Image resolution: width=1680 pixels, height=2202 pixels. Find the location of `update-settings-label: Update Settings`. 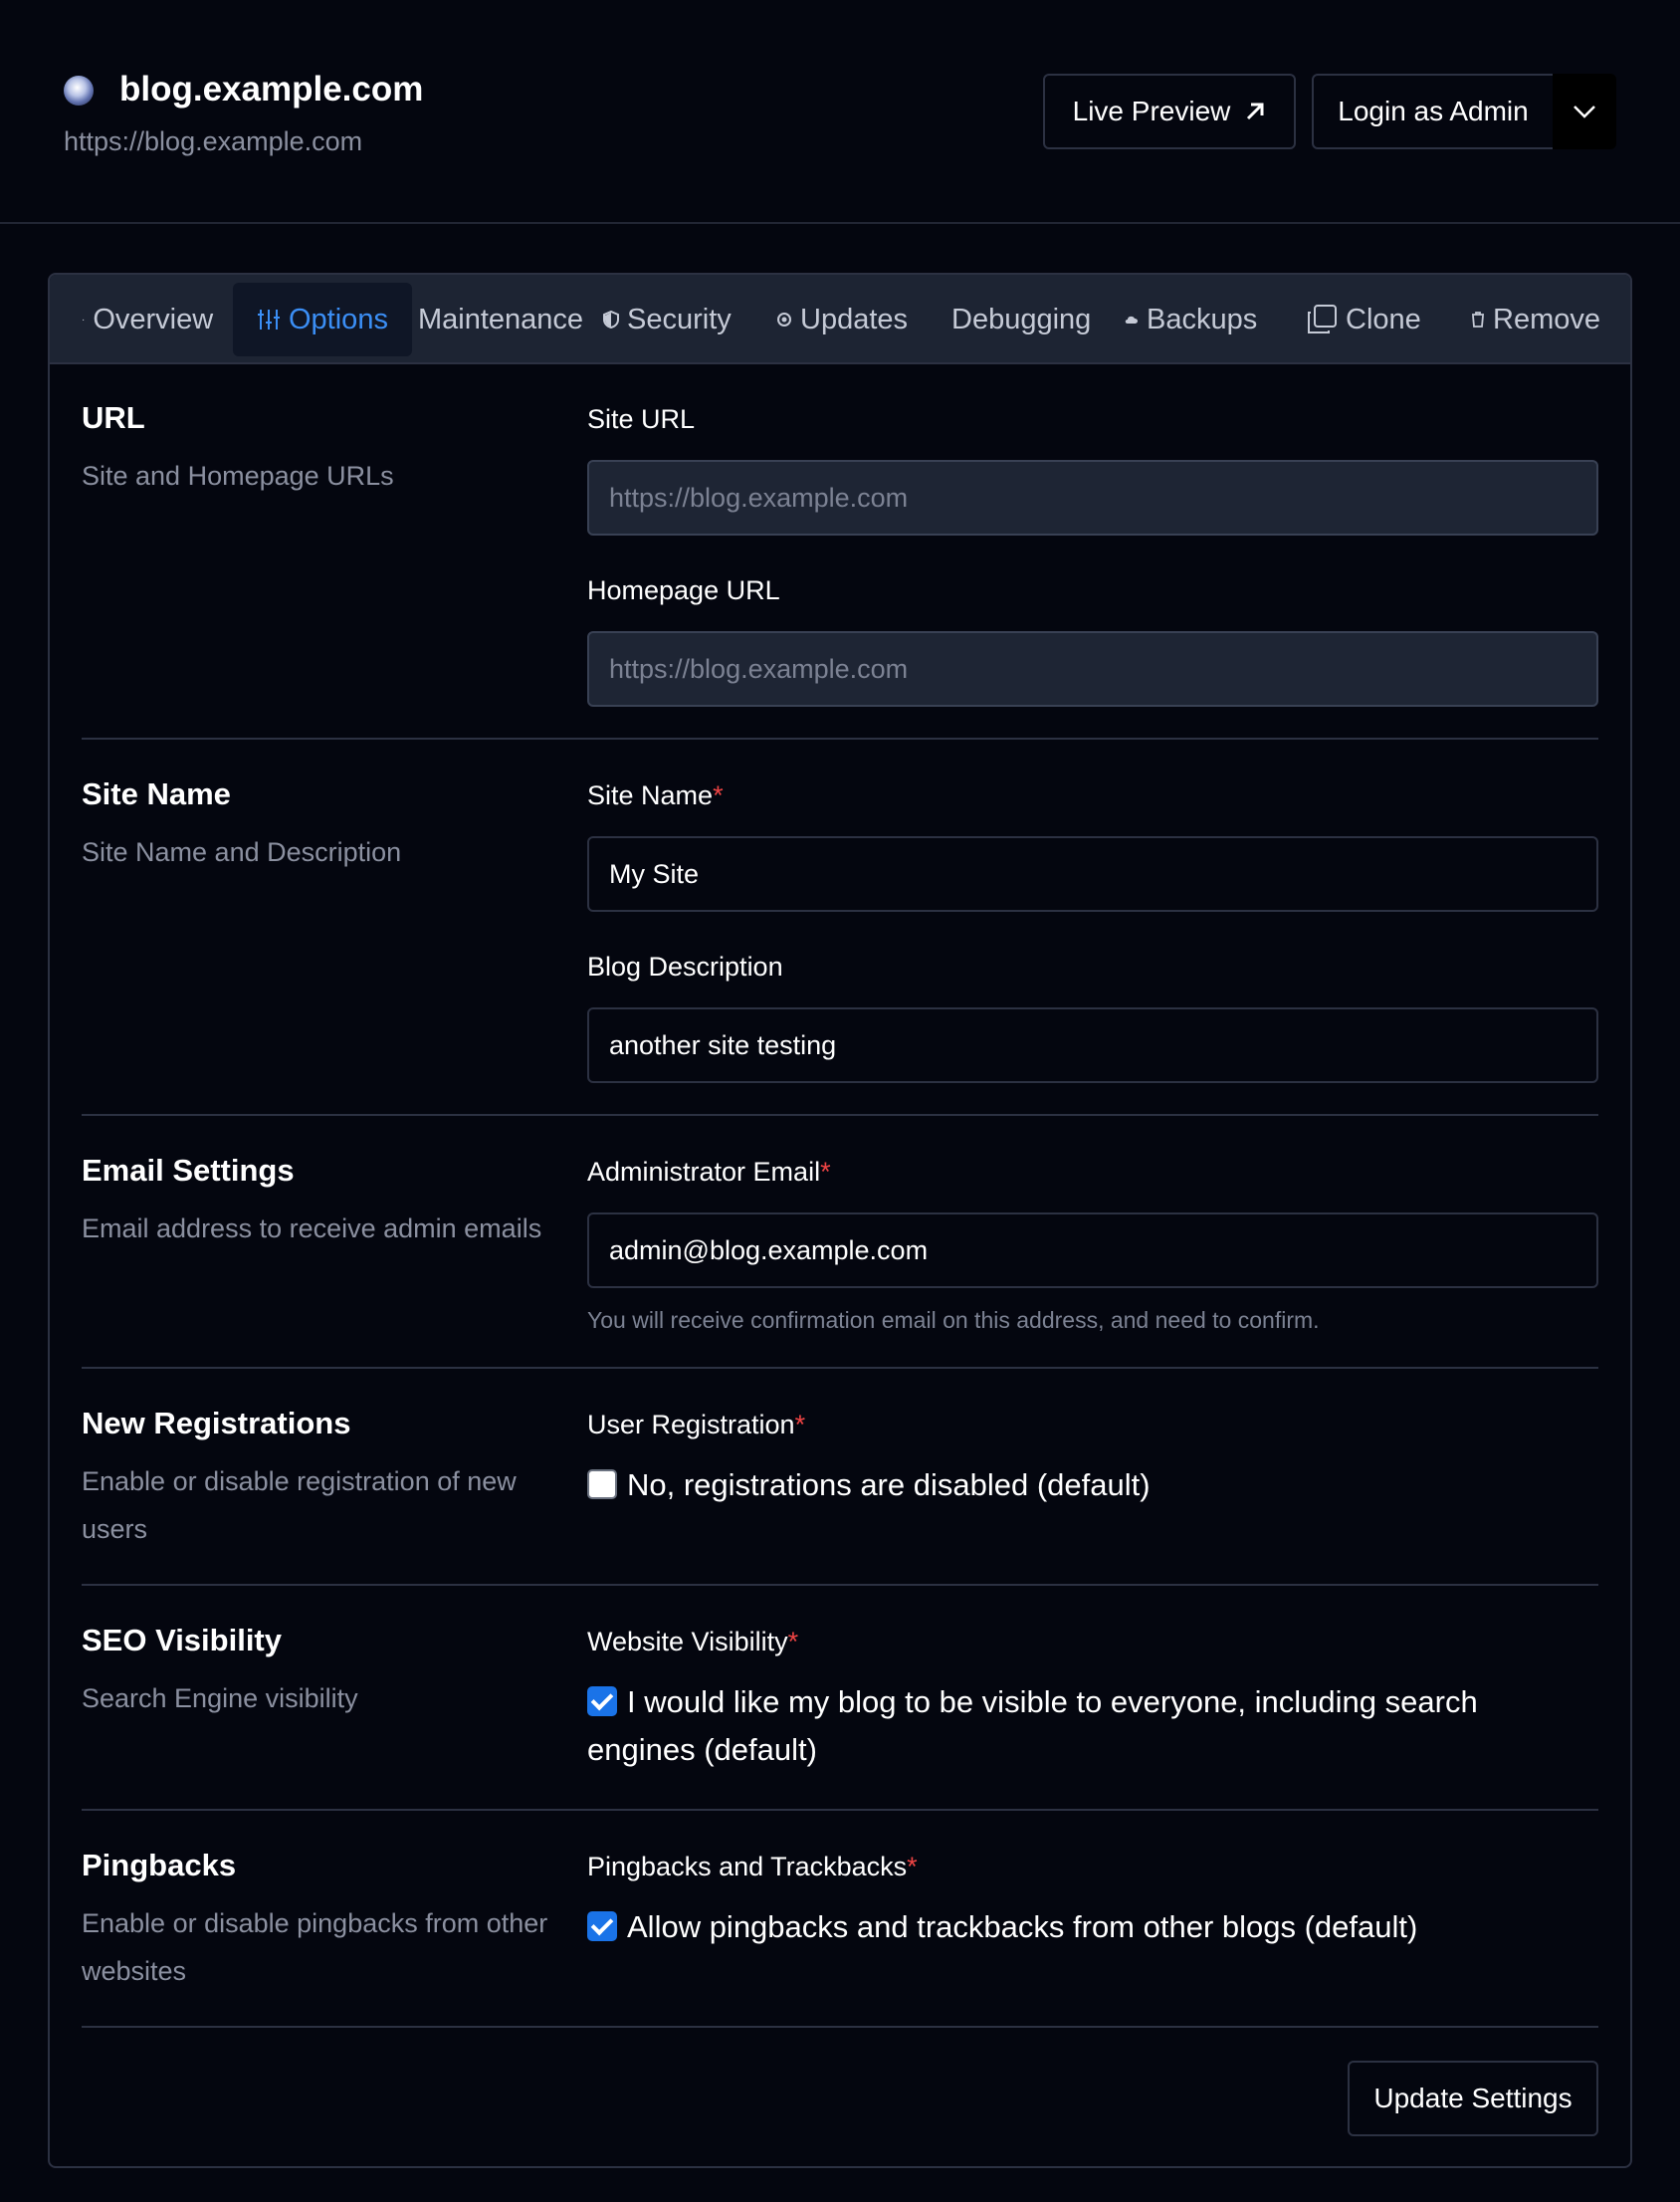

update-settings-label: Update Settings is located at coordinates (1473, 2098).